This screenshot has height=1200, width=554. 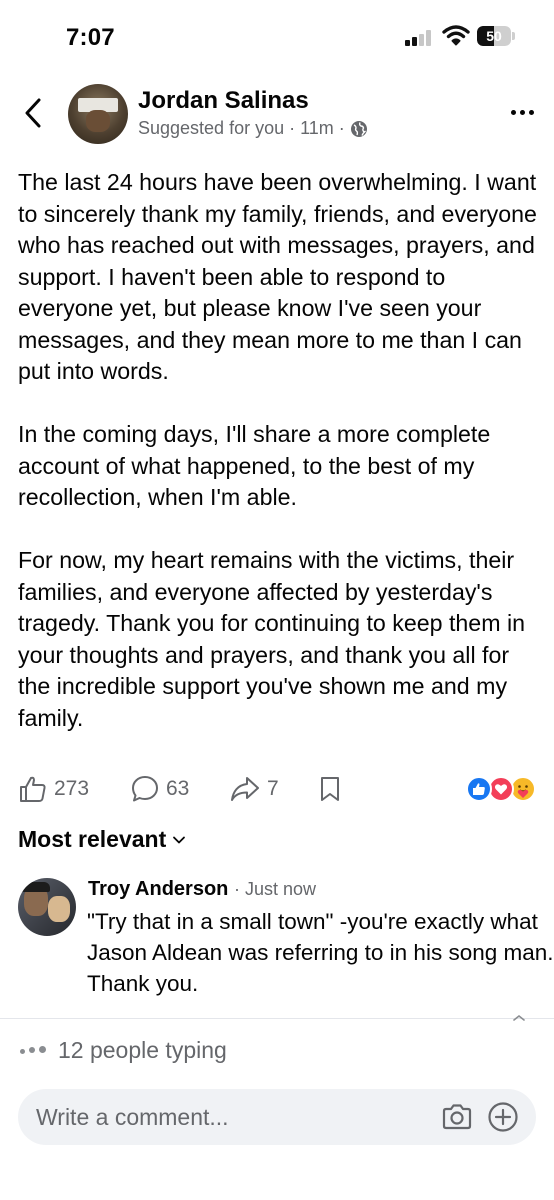 I want to click on share-button: 7, so click(x=254, y=789).